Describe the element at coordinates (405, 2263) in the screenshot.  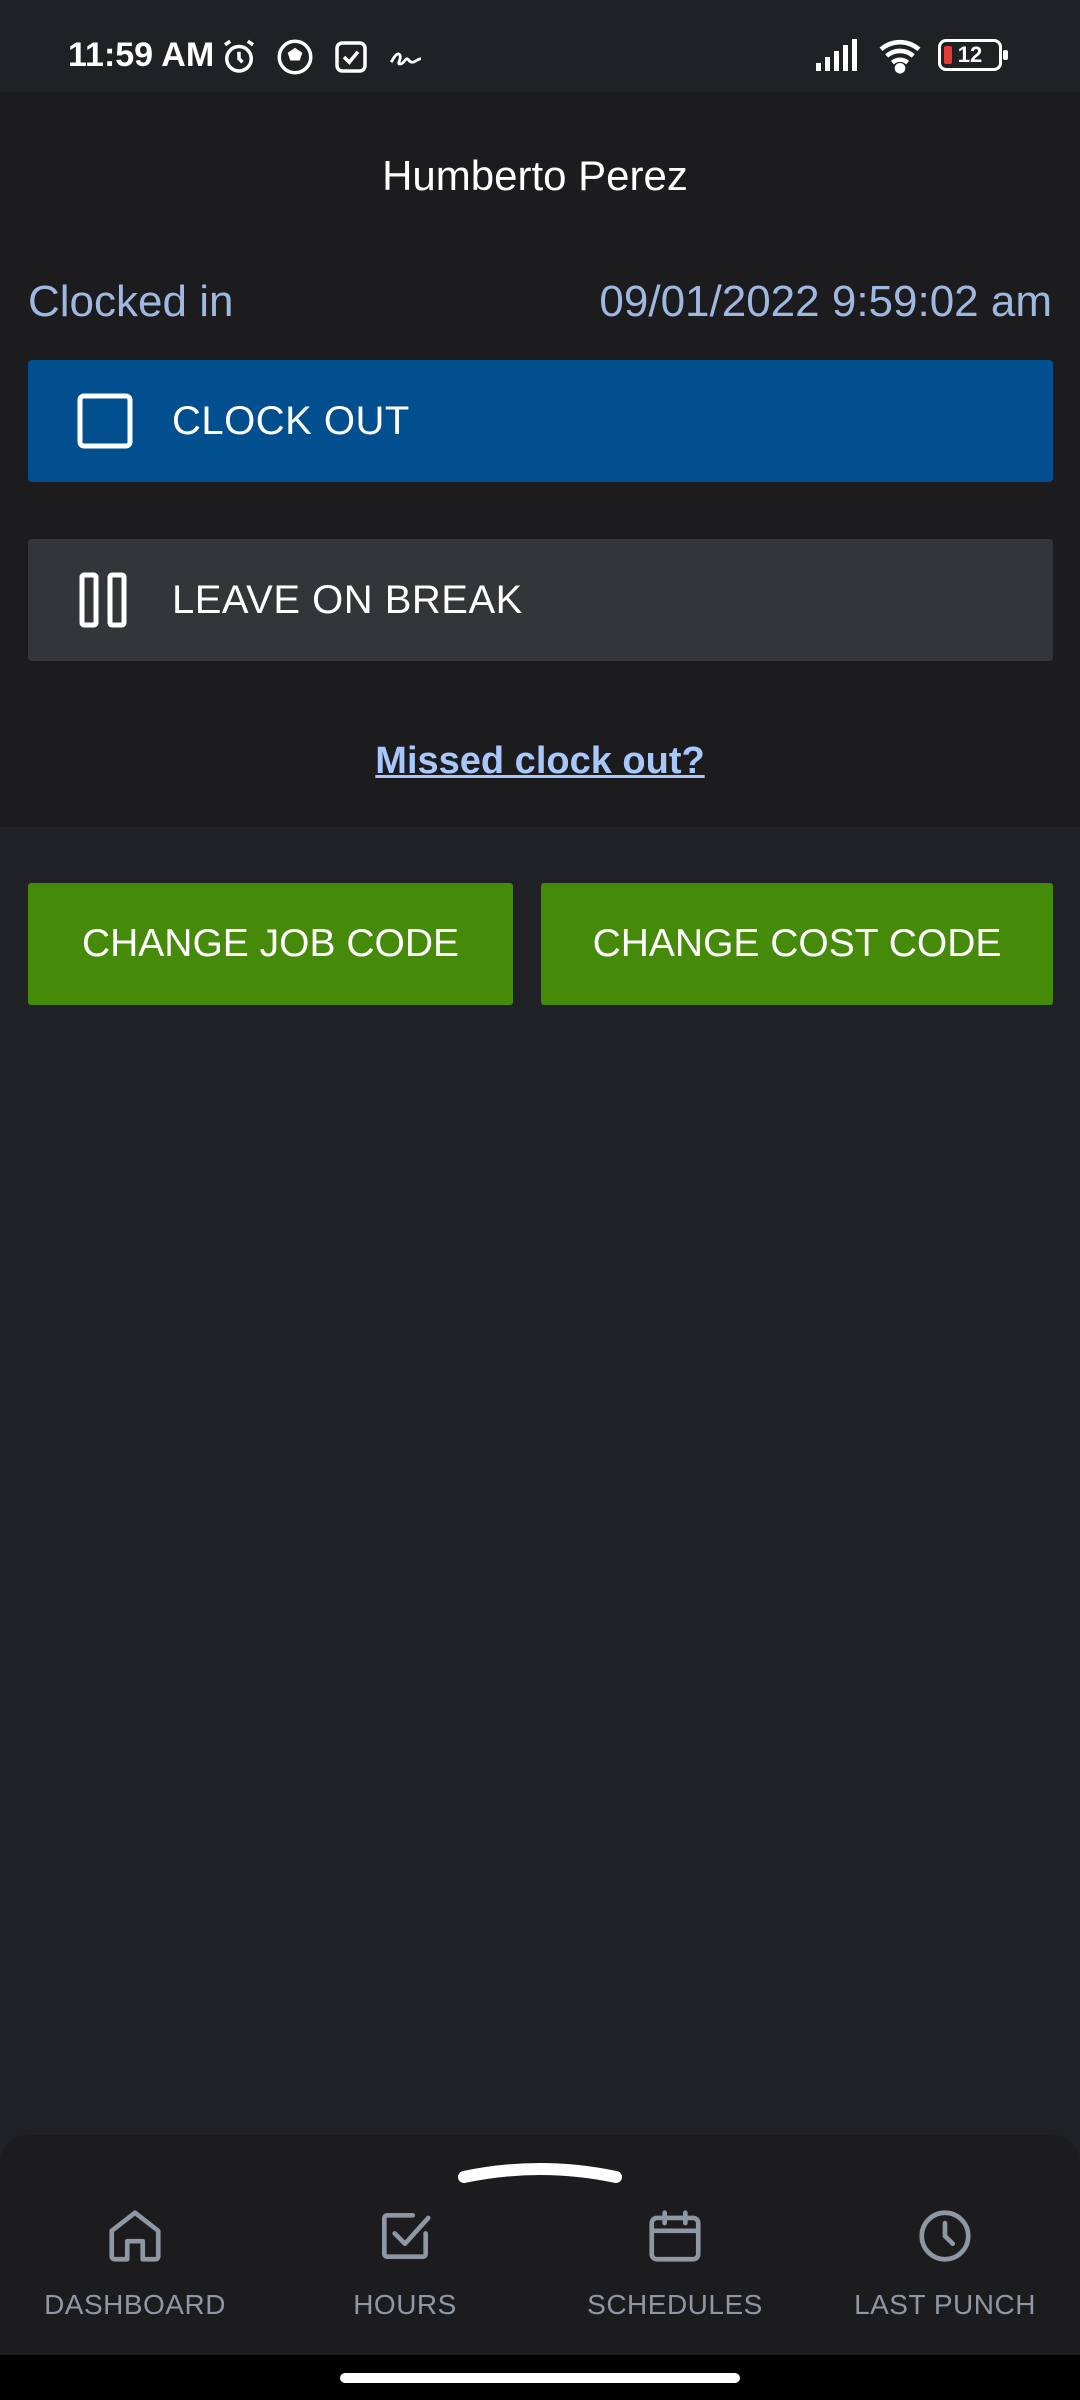
I see `nav-hours: HOURS` at that location.